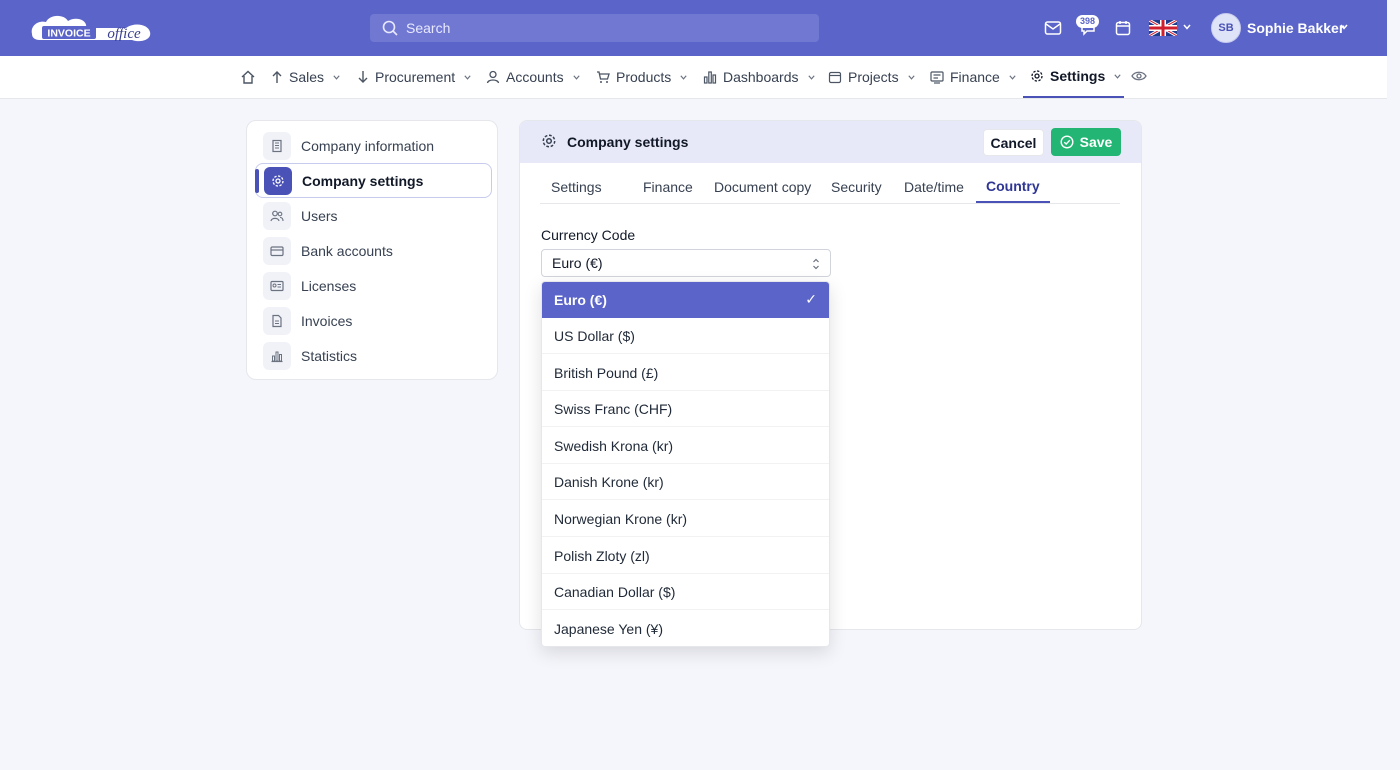 This screenshot has height=770, width=1400. Describe the element at coordinates (373, 320) in the screenshot. I see `sidebar-item-invoices: Invoices` at that location.